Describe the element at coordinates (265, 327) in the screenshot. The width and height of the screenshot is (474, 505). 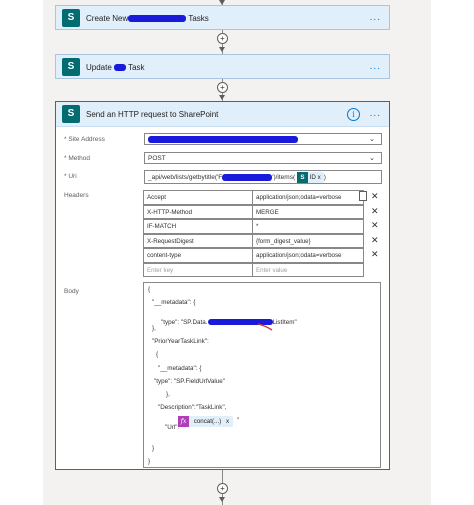
I see `red-annotation-mark` at that location.